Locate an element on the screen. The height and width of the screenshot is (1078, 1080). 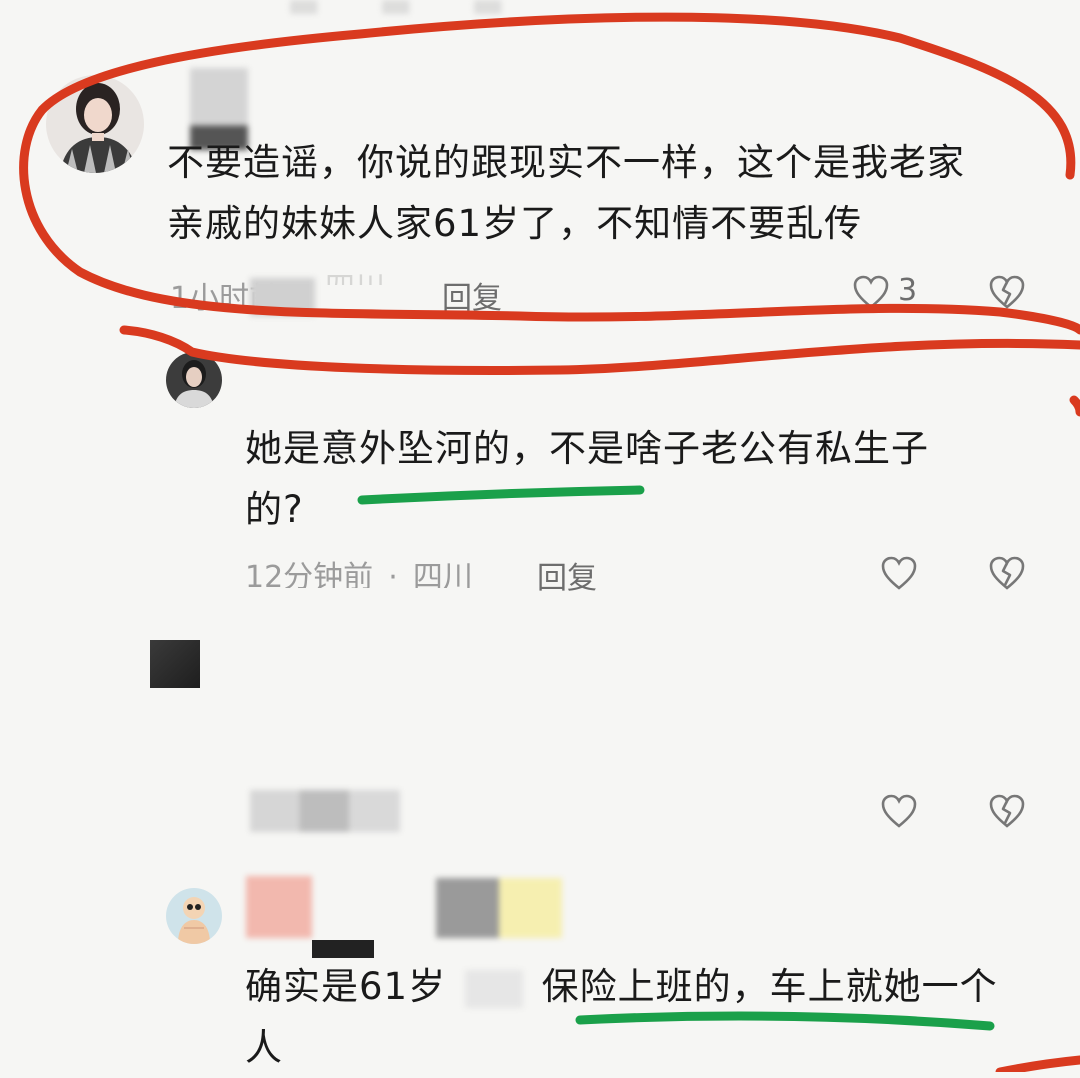
comment-text-segment: 保险上班的，车上就她一个 is located at coordinates (769, 986).